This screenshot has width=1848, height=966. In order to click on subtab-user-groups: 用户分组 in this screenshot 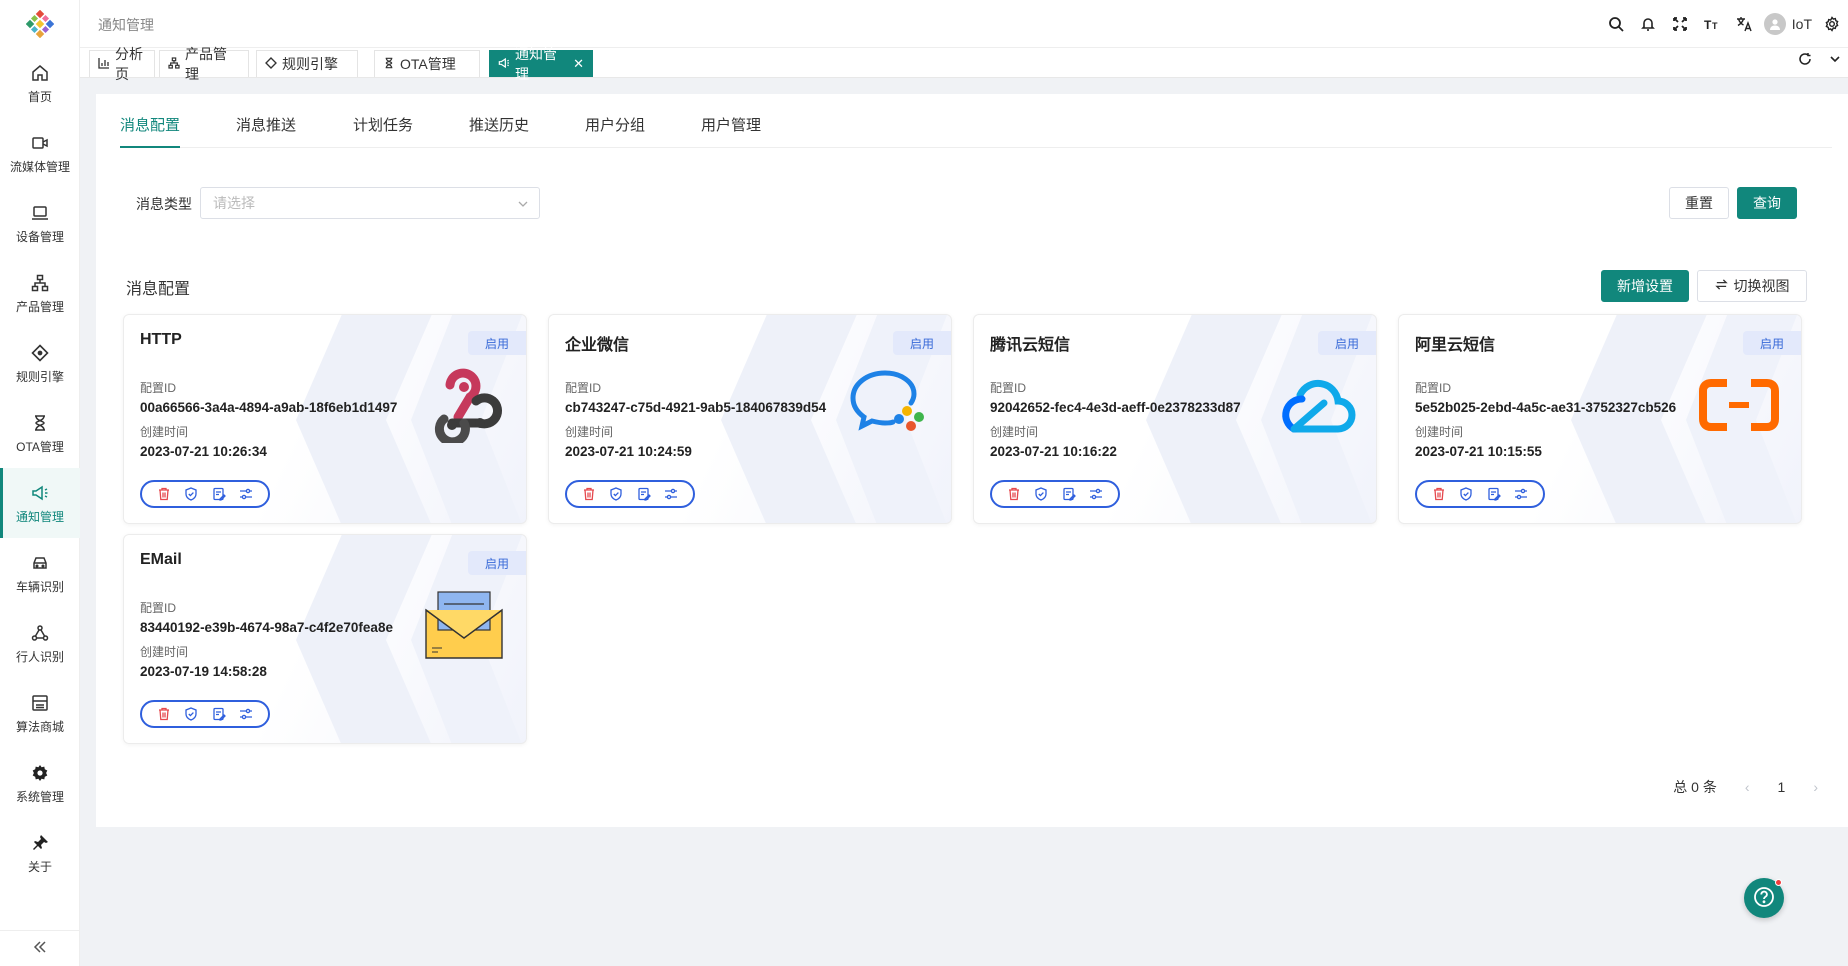, I will do `click(615, 131)`.